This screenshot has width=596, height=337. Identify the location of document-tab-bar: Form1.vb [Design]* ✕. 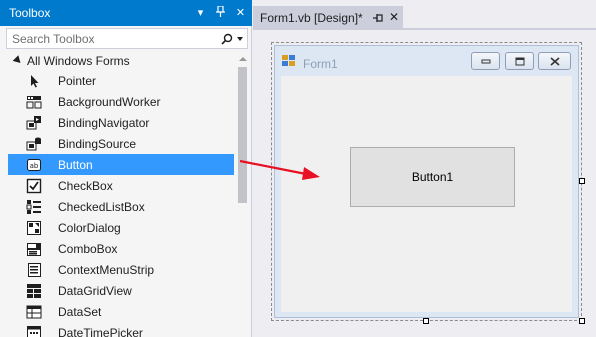
(424, 15).